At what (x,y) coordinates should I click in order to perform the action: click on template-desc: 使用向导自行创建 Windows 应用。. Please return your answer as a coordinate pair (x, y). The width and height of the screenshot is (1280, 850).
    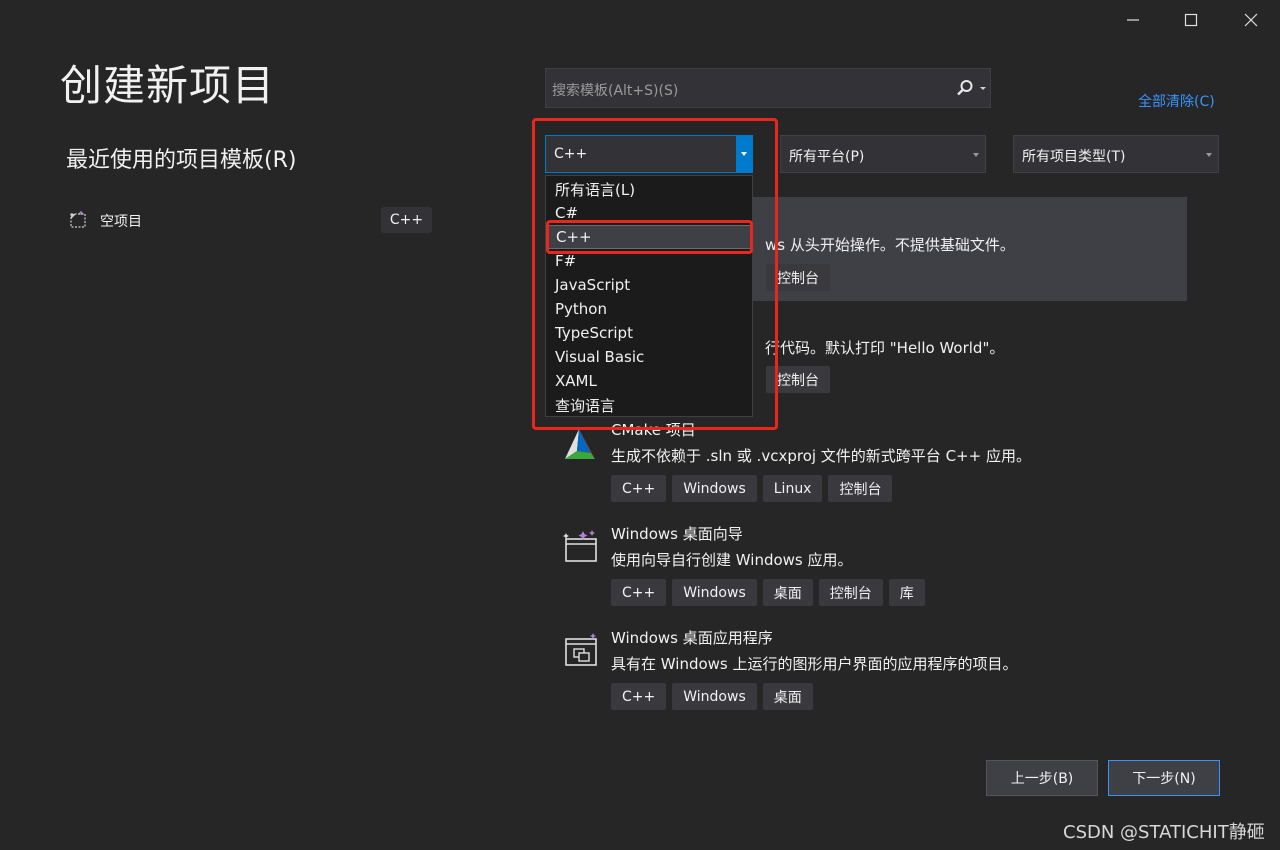
    Looking at the image, I should click on (732, 560).